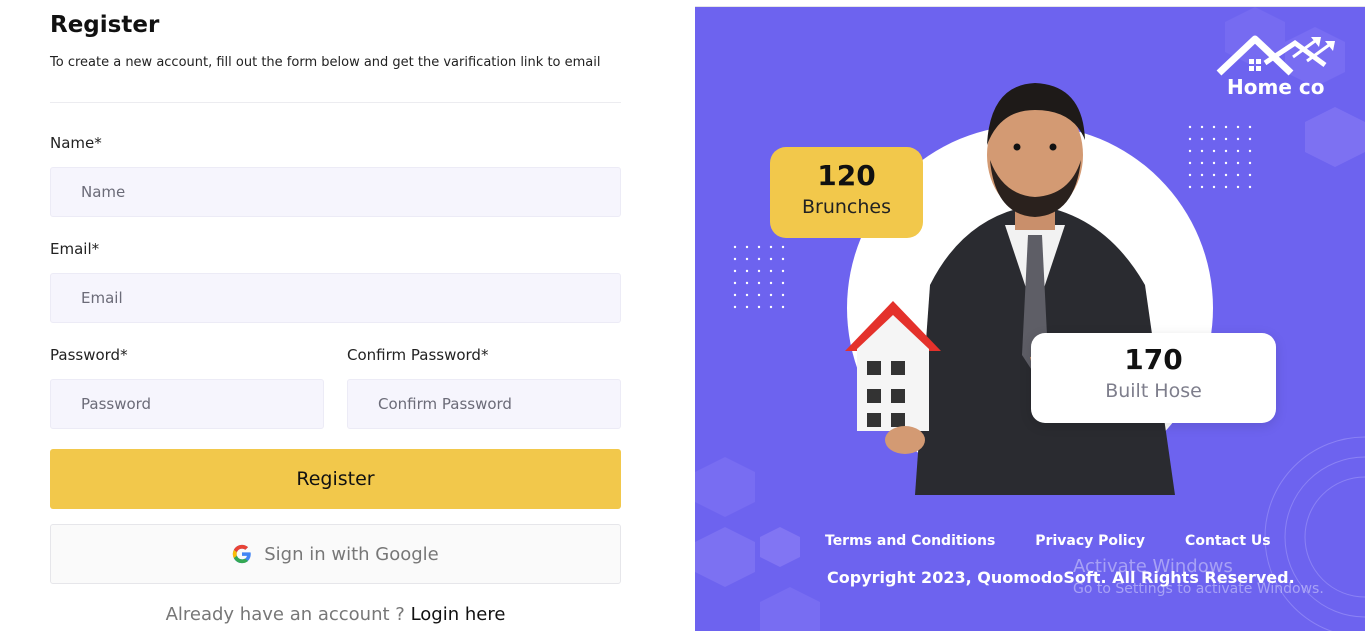  I want to click on stat-card-brunches: 120 Brunches, so click(846, 192).